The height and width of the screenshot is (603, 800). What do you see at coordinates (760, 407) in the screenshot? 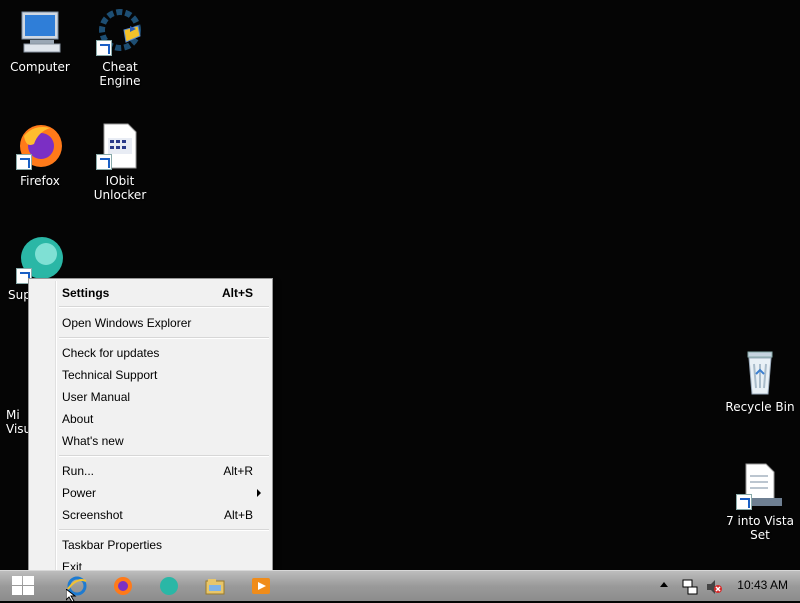
I see `desktop-icon-label: Recycle Bin` at bounding box center [760, 407].